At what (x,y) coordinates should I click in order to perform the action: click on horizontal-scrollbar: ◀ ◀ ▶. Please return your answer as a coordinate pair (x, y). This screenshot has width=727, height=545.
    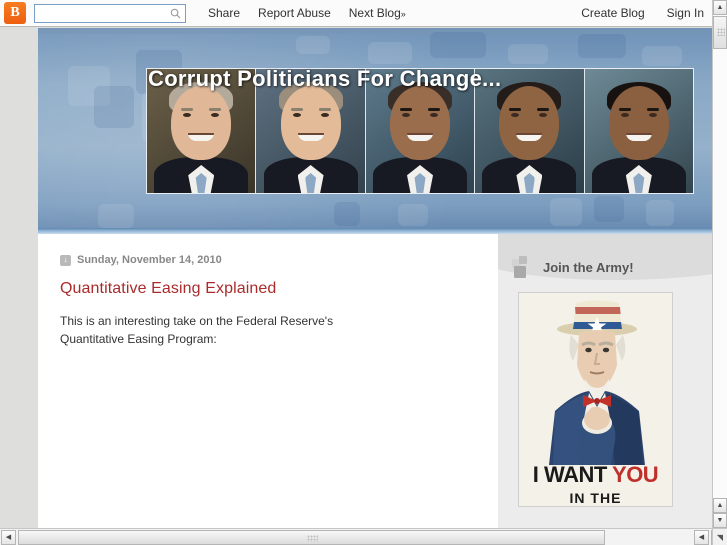
    Looking at the image, I should click on (363, 536).